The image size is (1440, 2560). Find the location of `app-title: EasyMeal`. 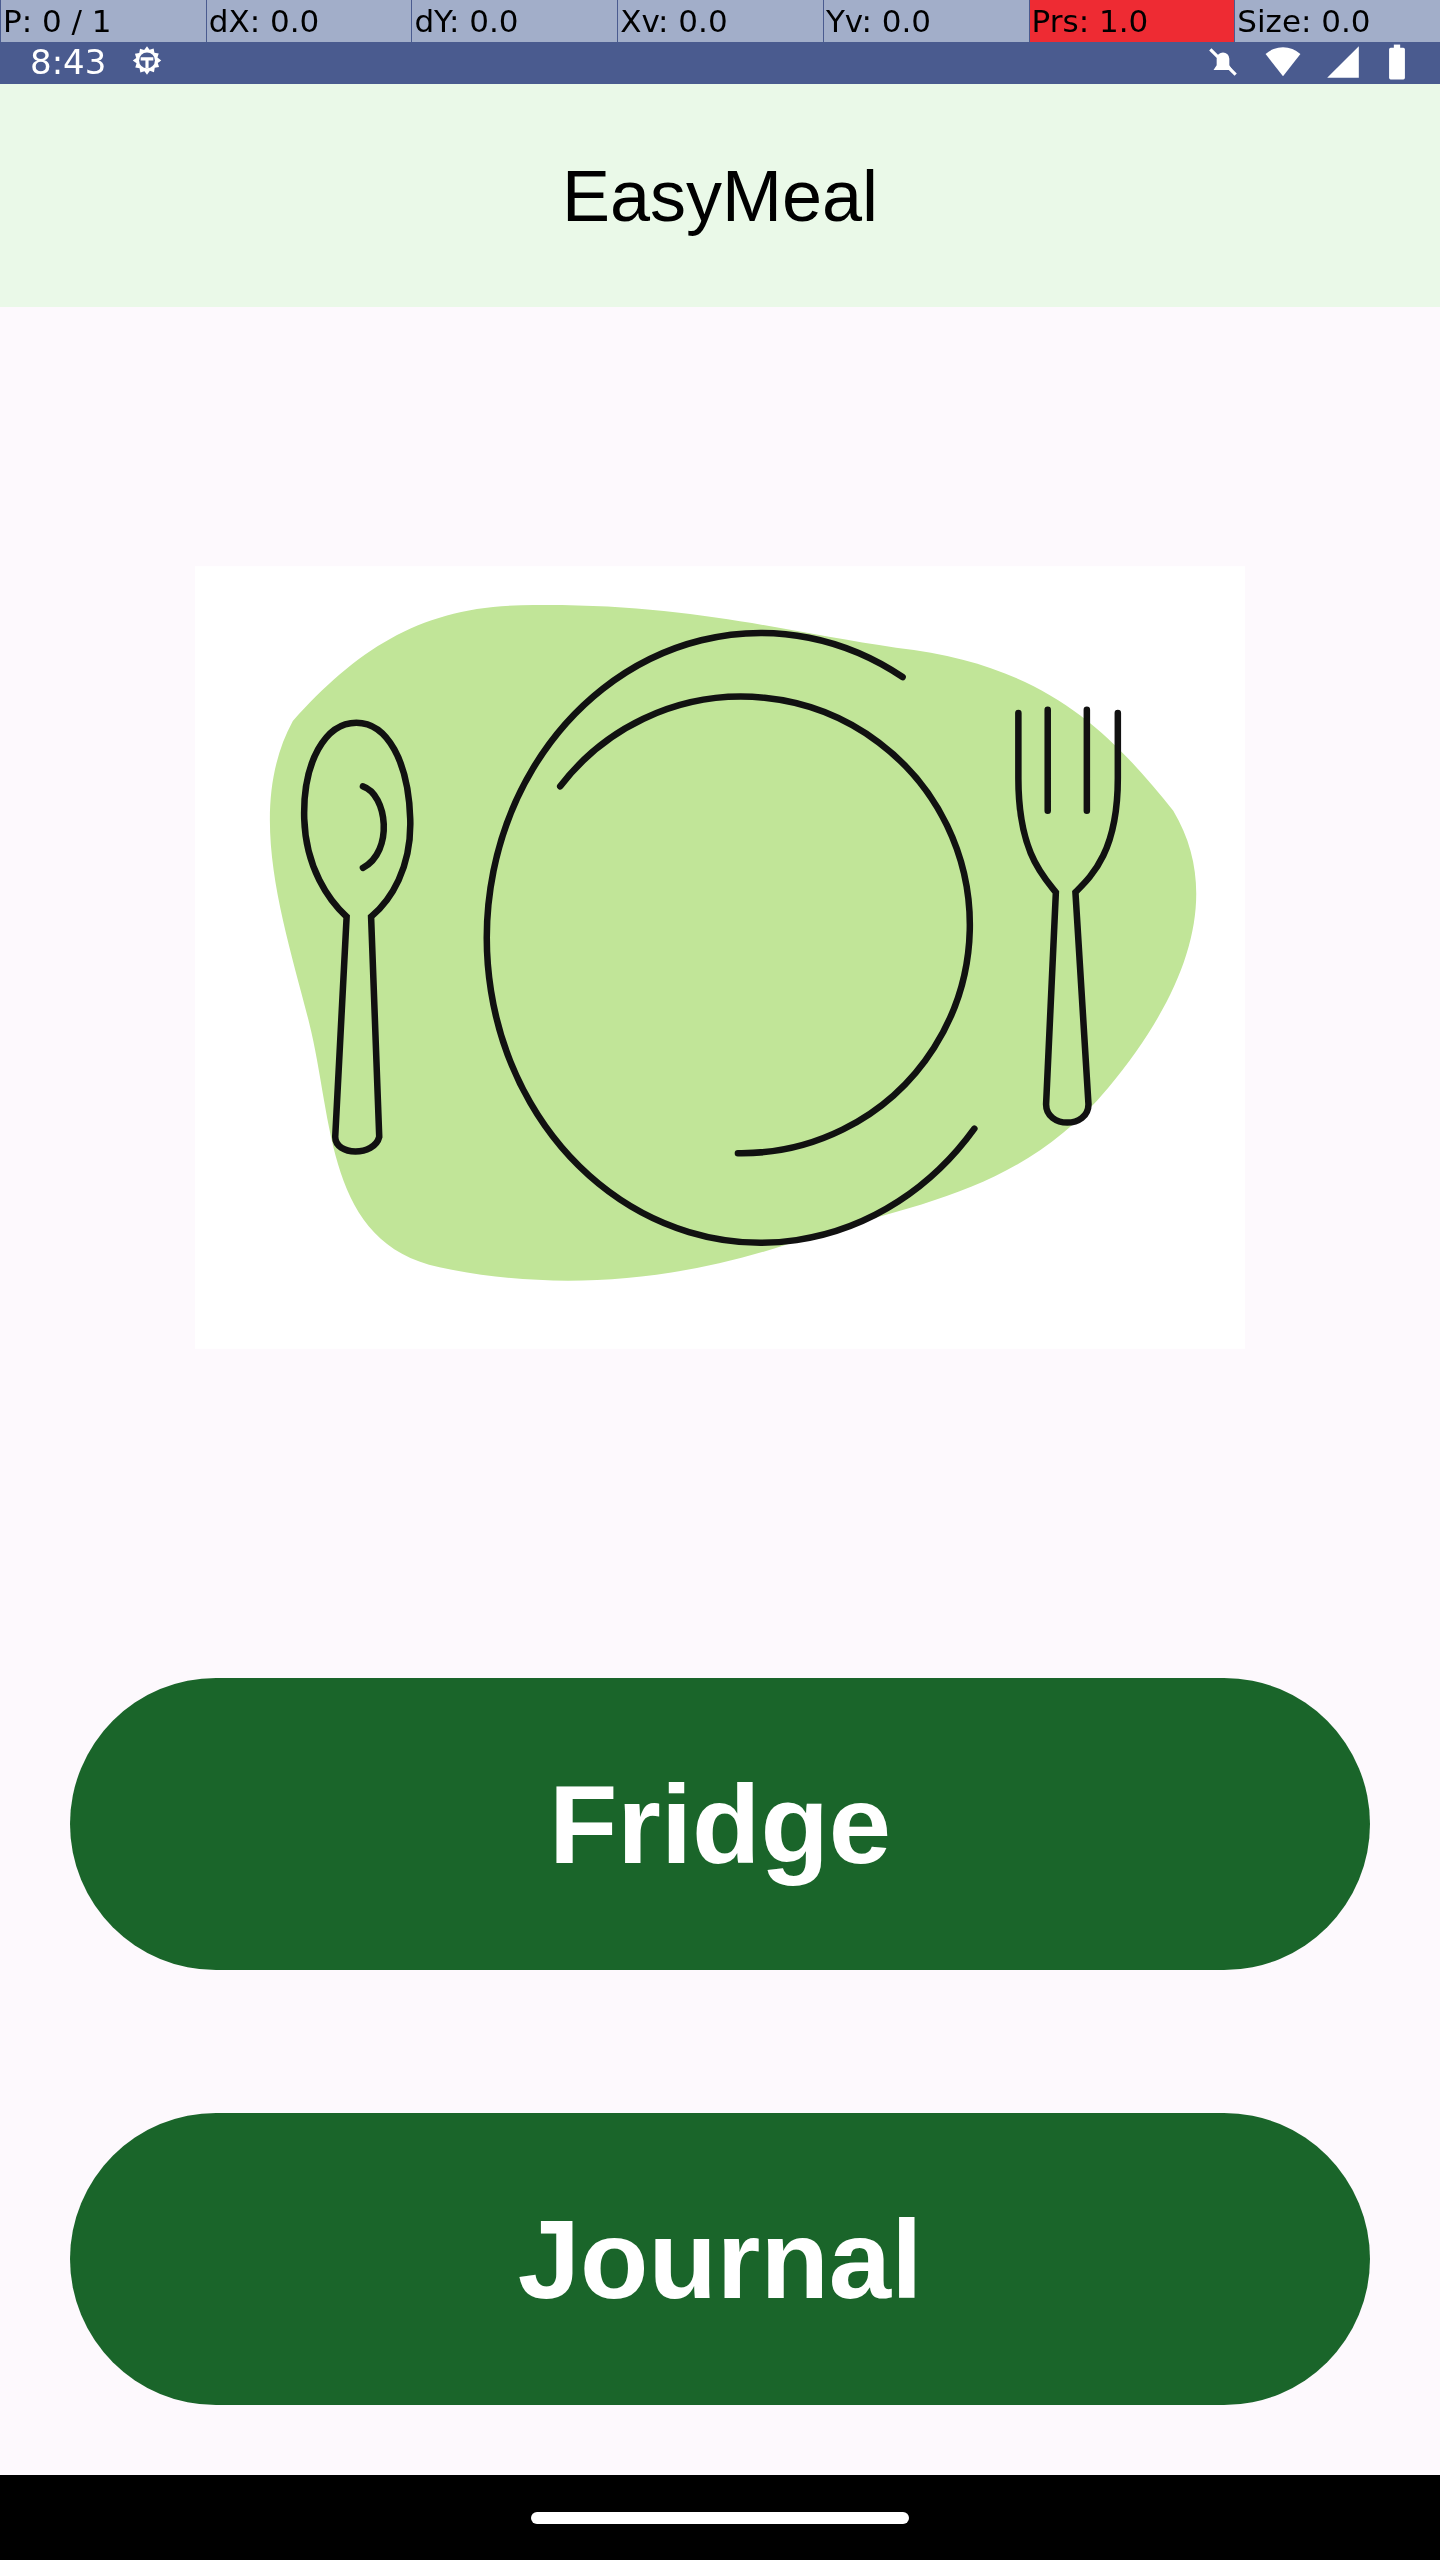

app-title: EasyMeal is located at coordinates (720, 195).